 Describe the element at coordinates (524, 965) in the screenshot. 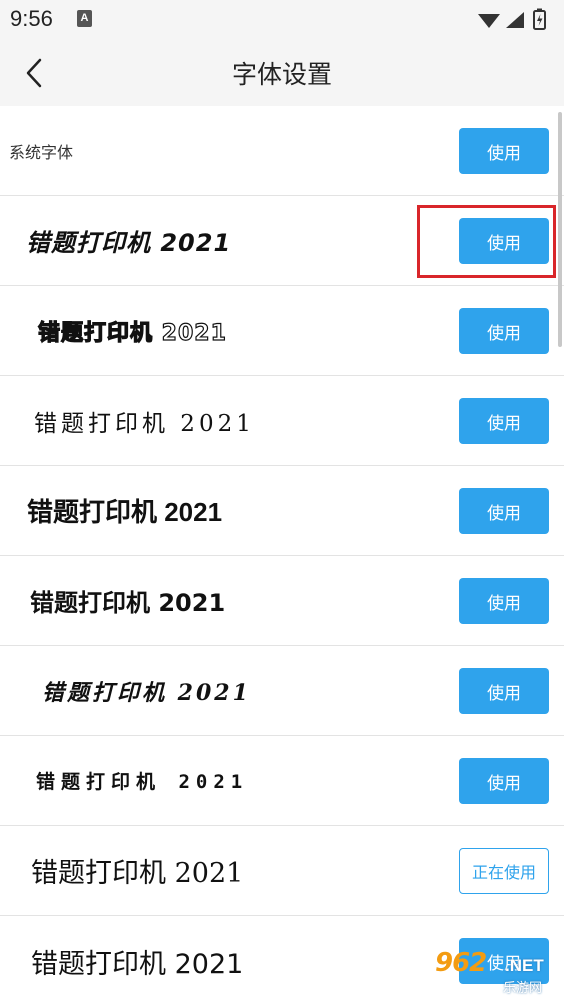

I see `watermark-domain: .NET` at that location.